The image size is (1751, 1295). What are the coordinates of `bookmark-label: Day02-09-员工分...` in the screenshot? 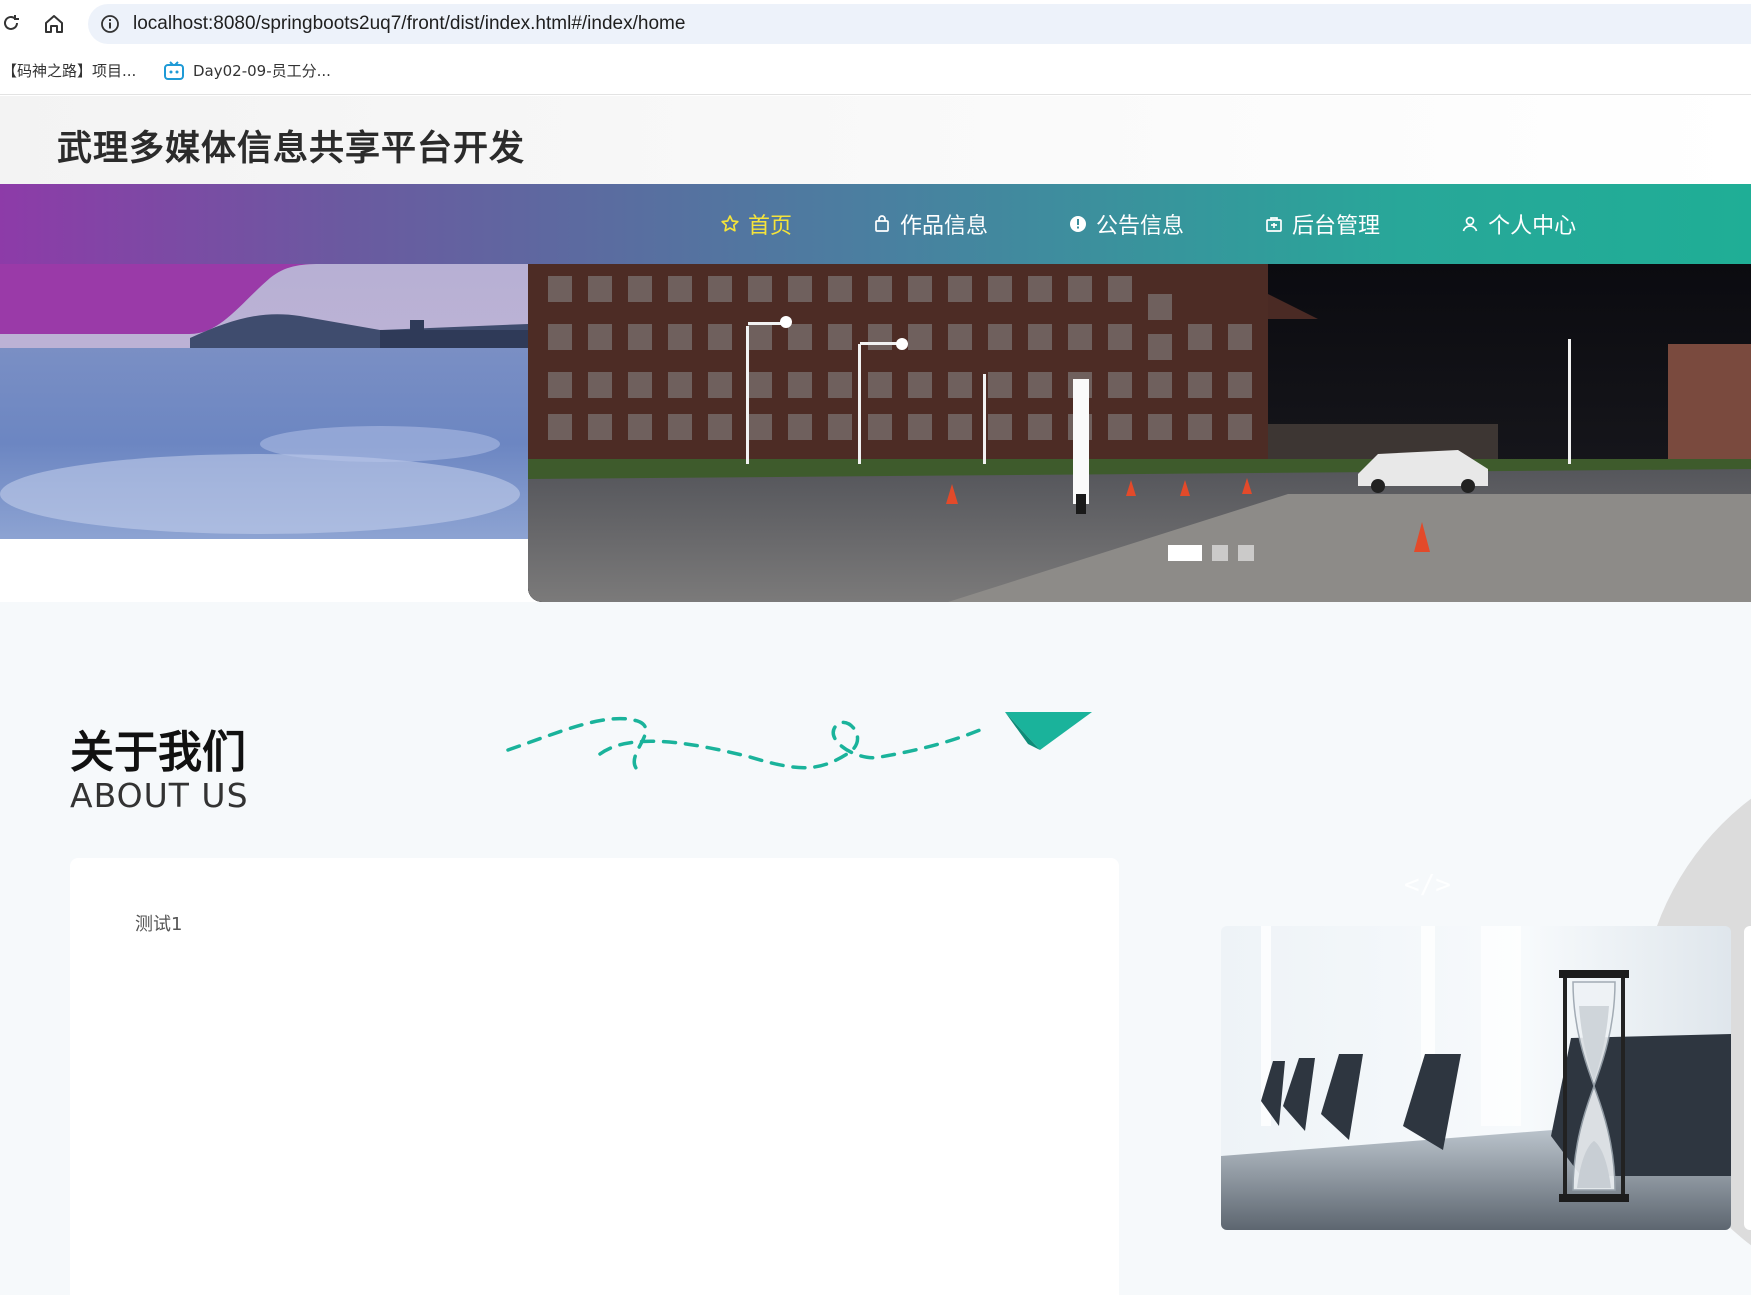 It's located at (262, 71).